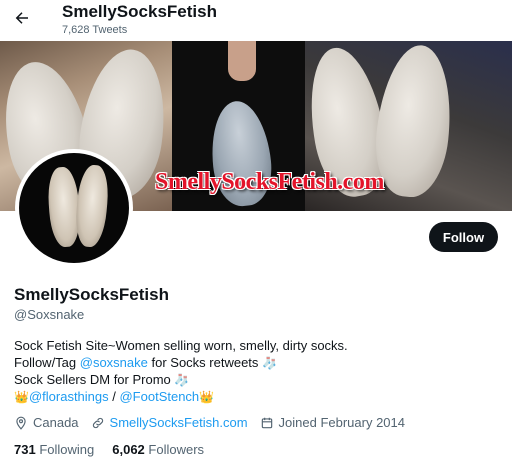  I want to click on header-name: SmellySocksFetish, so click(139, 11).